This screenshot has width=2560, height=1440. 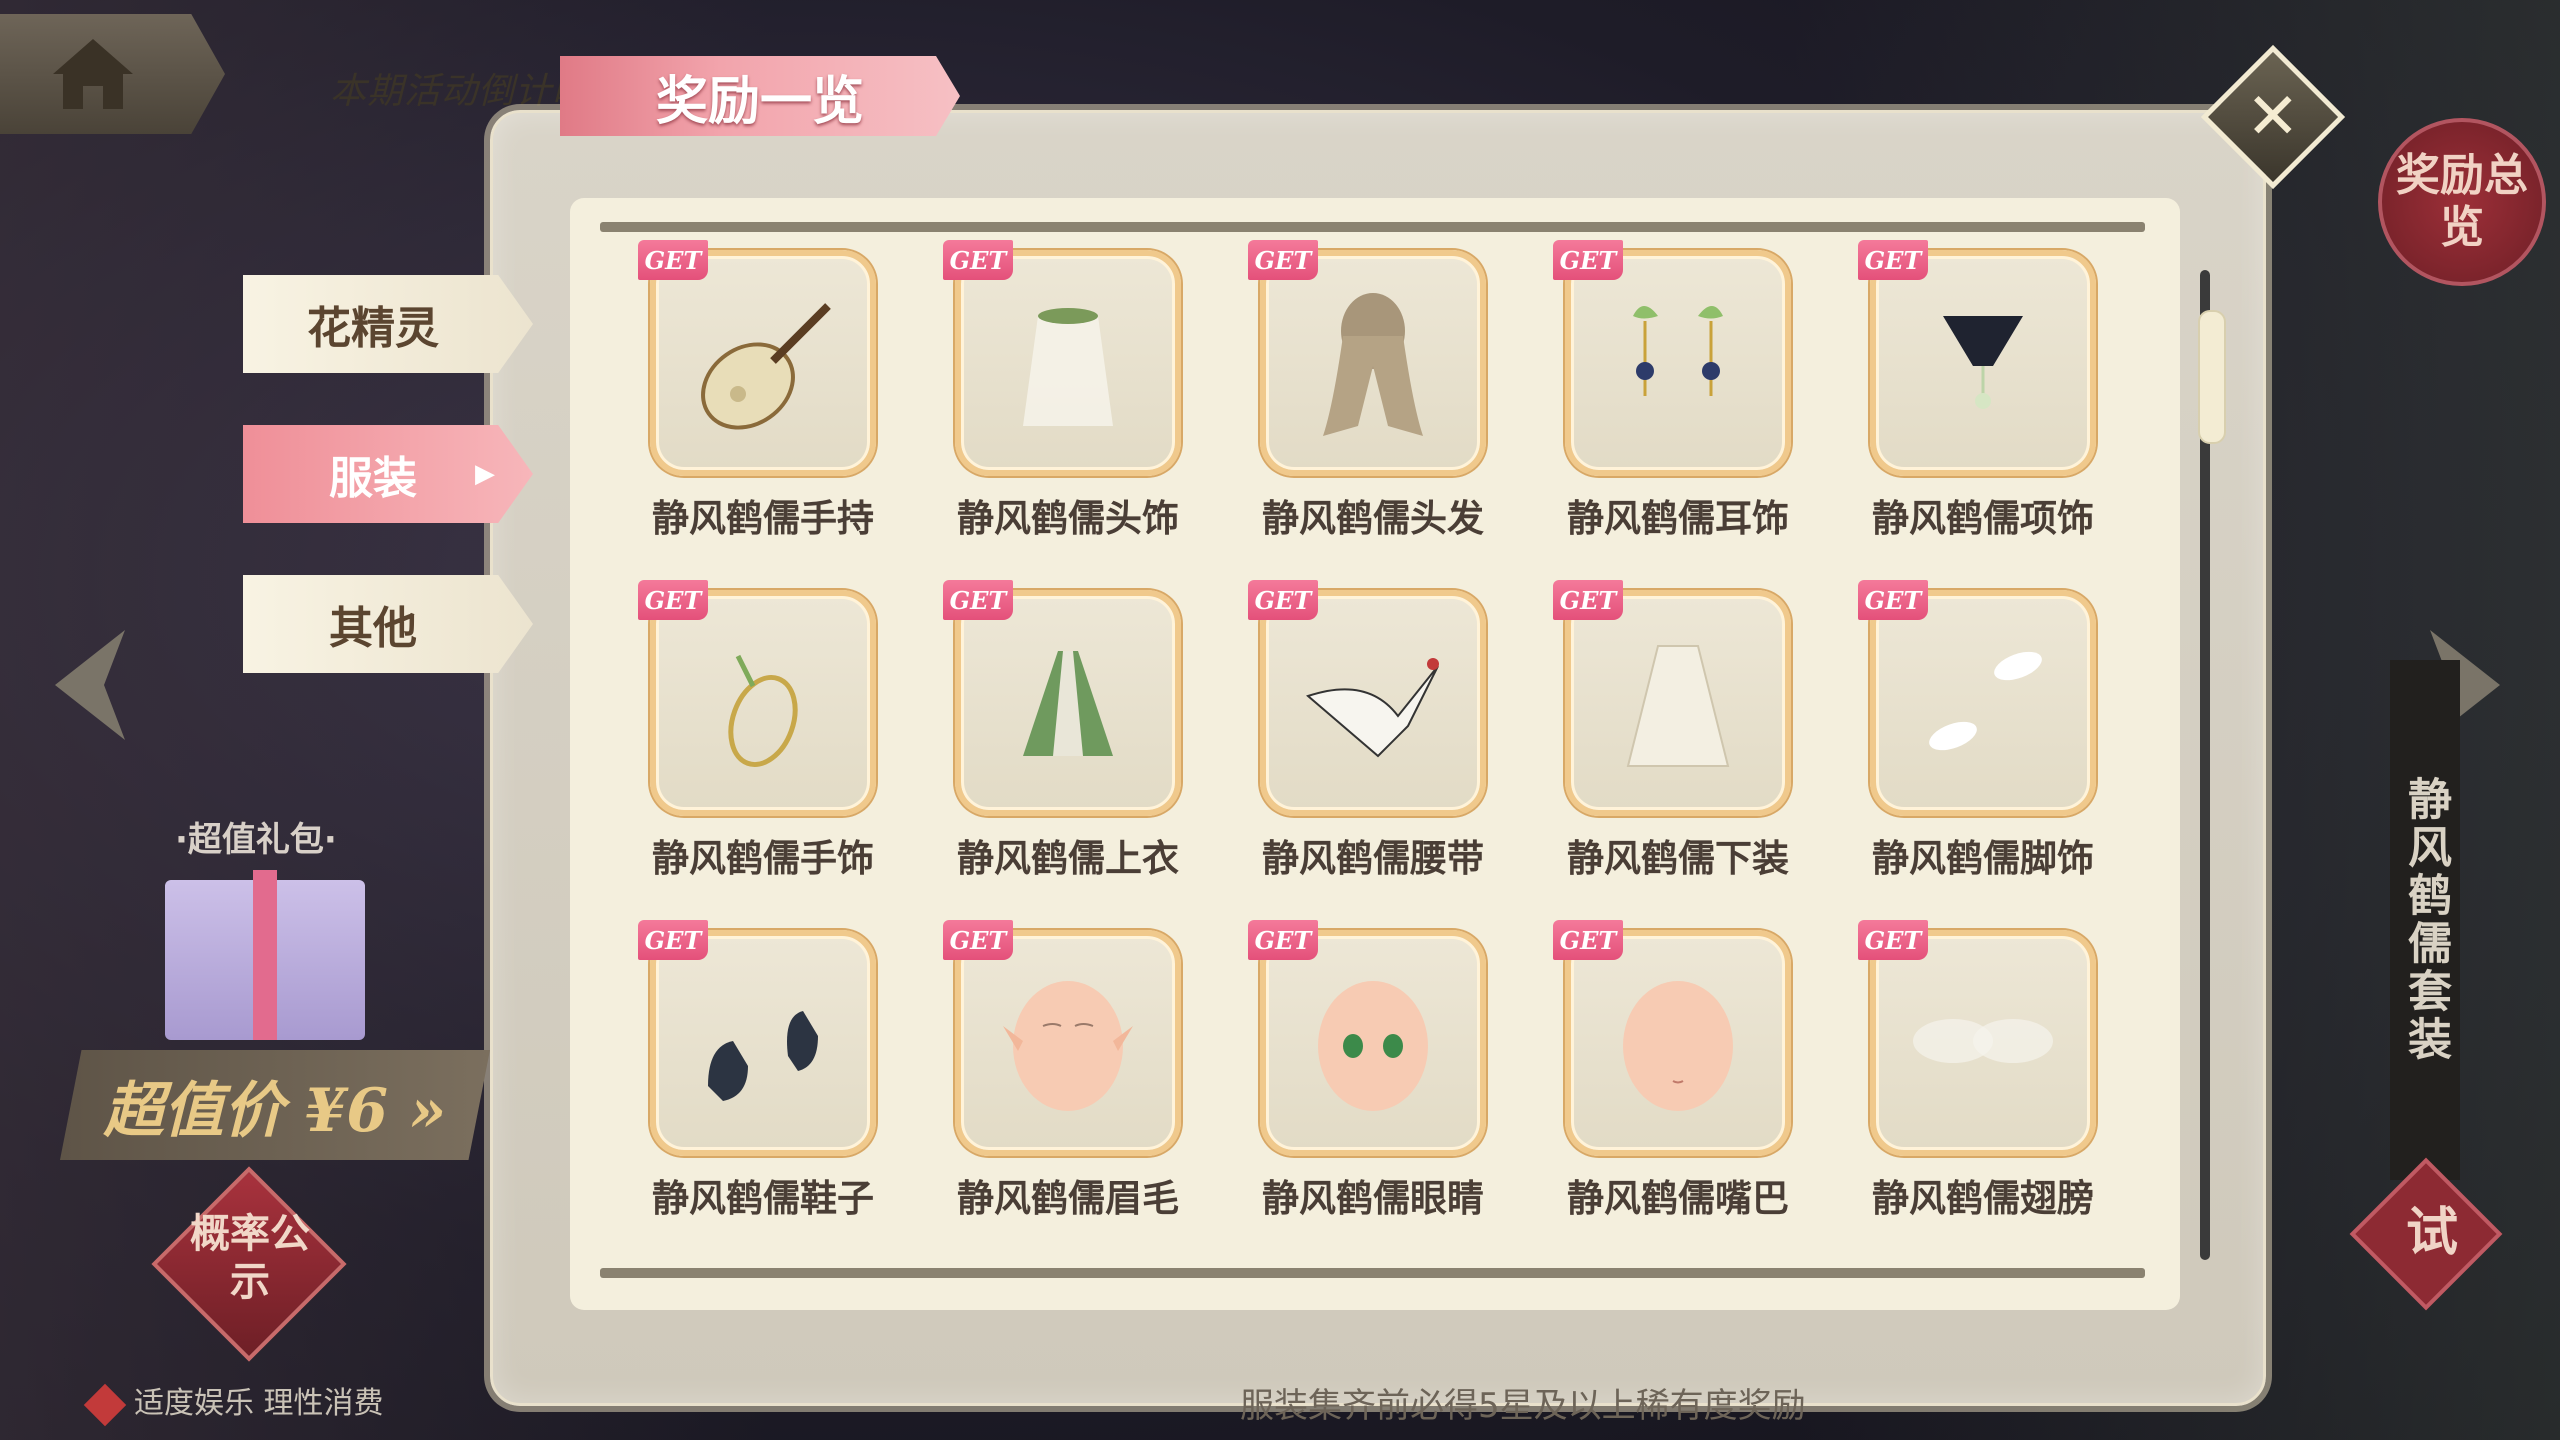 I want to click on item-label: 静风鹤儒项饰, so click(x=1983, y=518).